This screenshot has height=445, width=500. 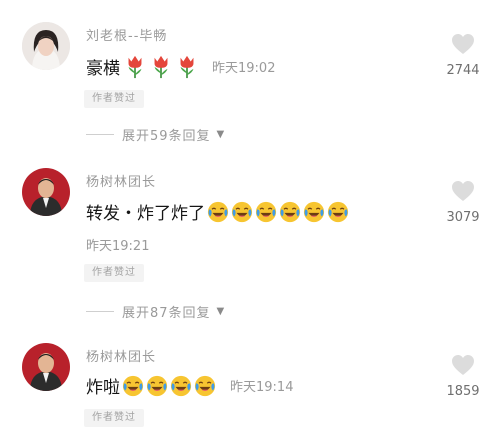 I want to click on comment-text: 豪横, so click(x=103, y=69).